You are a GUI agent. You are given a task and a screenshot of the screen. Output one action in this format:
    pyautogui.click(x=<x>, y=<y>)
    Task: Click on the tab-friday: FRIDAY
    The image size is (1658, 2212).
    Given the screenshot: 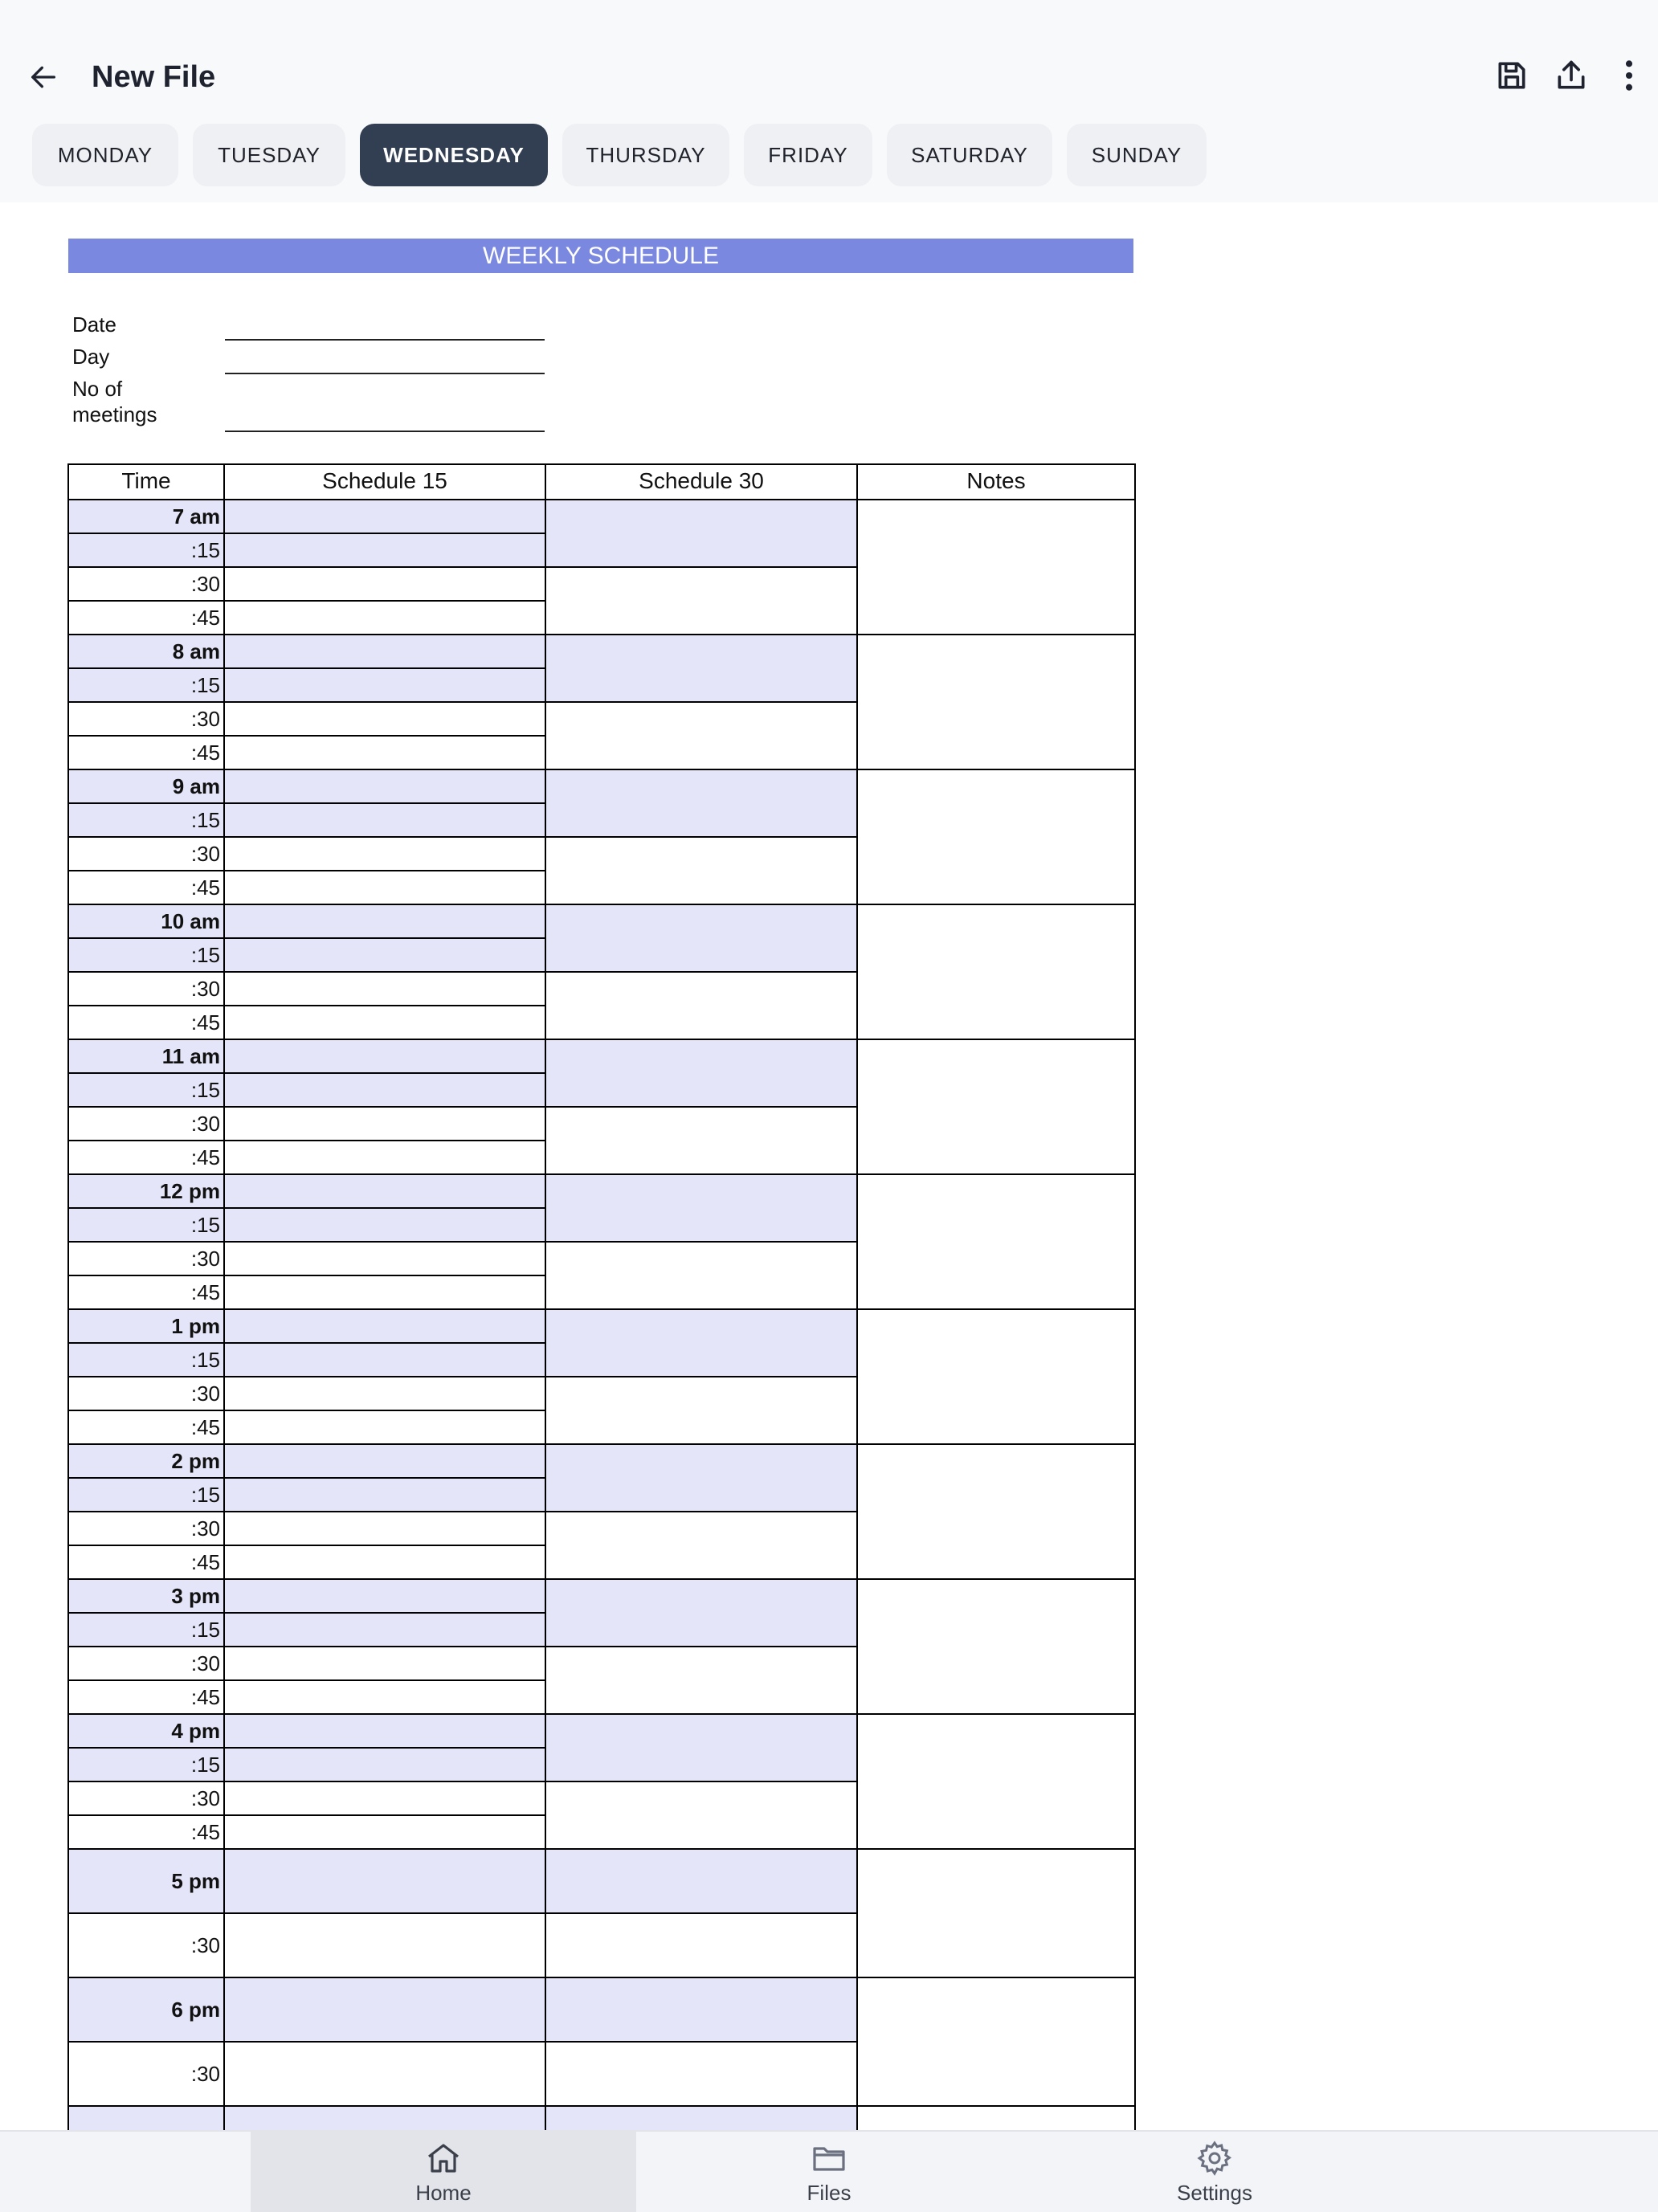 What is the action you would take?
    pyautogui.click(x=808, y=155)
    